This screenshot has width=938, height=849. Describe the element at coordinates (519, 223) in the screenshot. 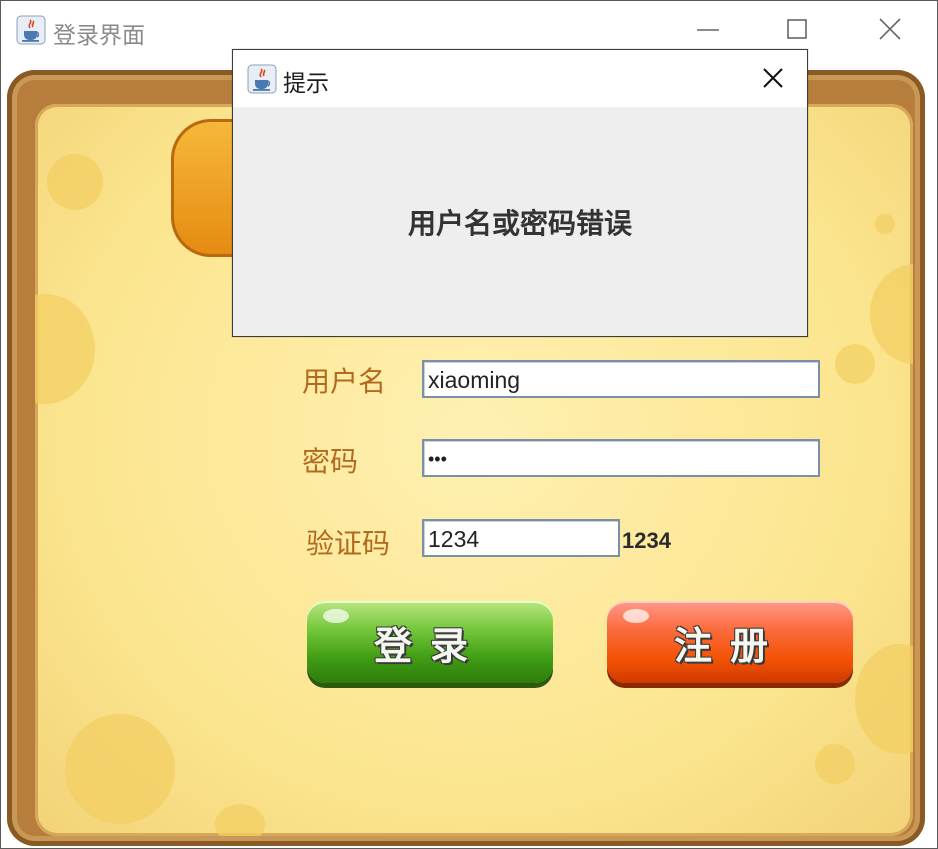

I see `dialog-message: 用户名或密码错误` at that location.